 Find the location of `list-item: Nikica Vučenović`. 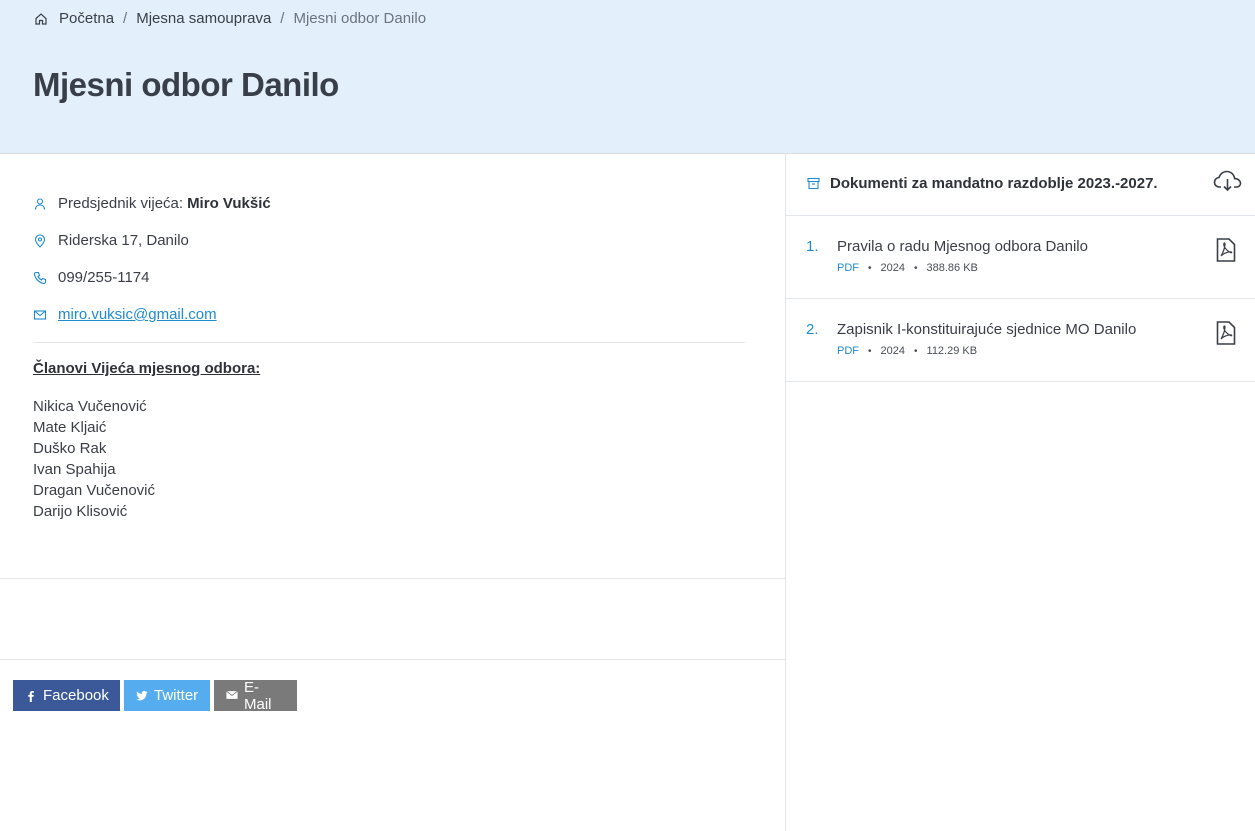

list-item: Nikica Vučenović is located at coordinates (90, 406).